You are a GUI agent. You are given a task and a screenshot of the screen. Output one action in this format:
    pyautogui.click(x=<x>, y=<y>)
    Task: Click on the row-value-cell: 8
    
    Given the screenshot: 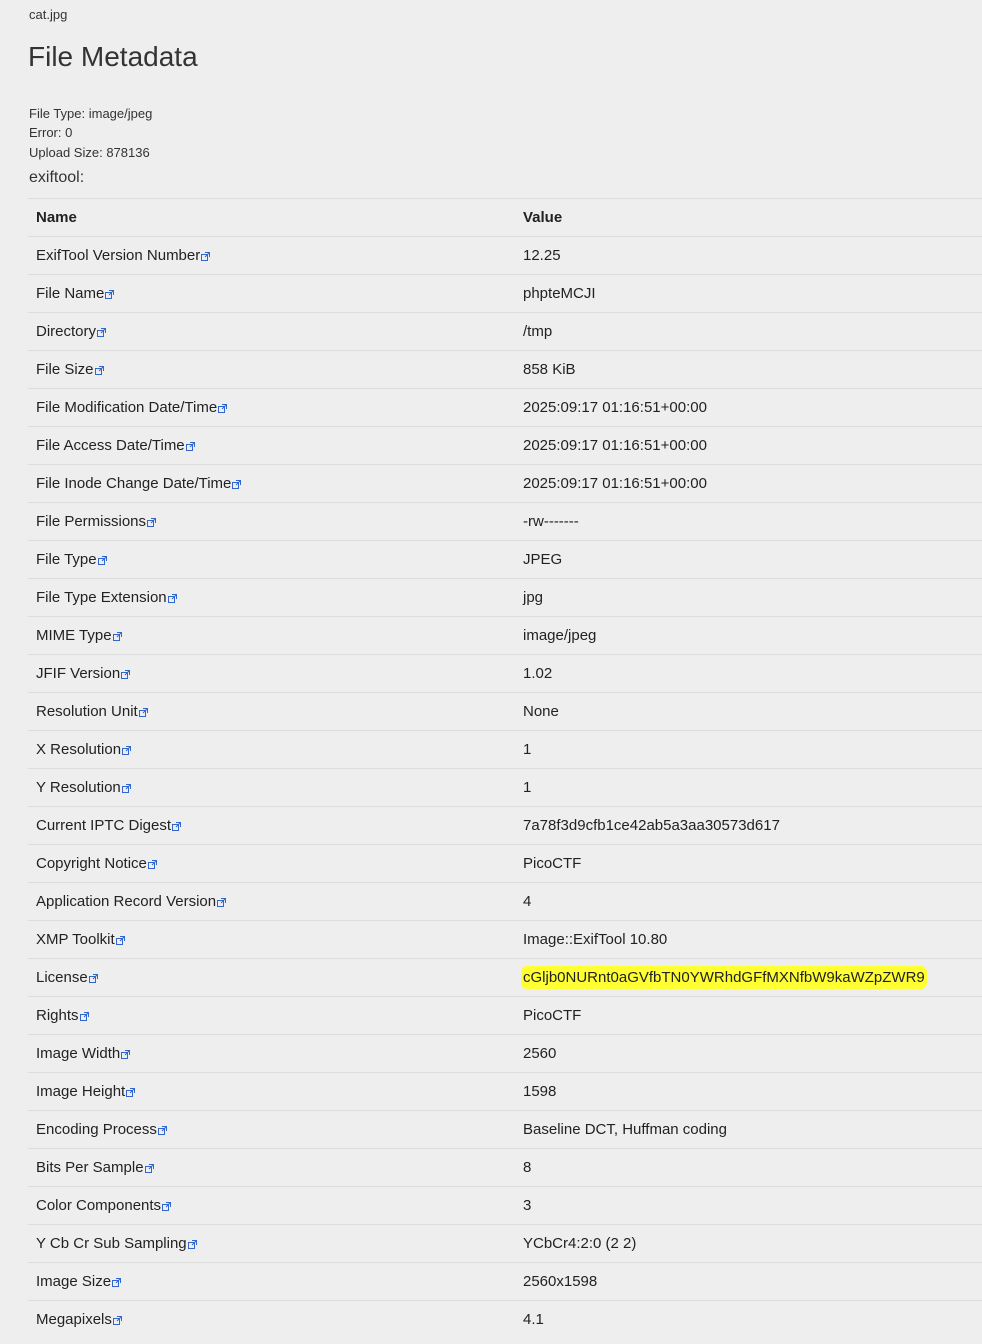 What is the action you would take?
    pyautogui.click(x=748, y=1167)
    